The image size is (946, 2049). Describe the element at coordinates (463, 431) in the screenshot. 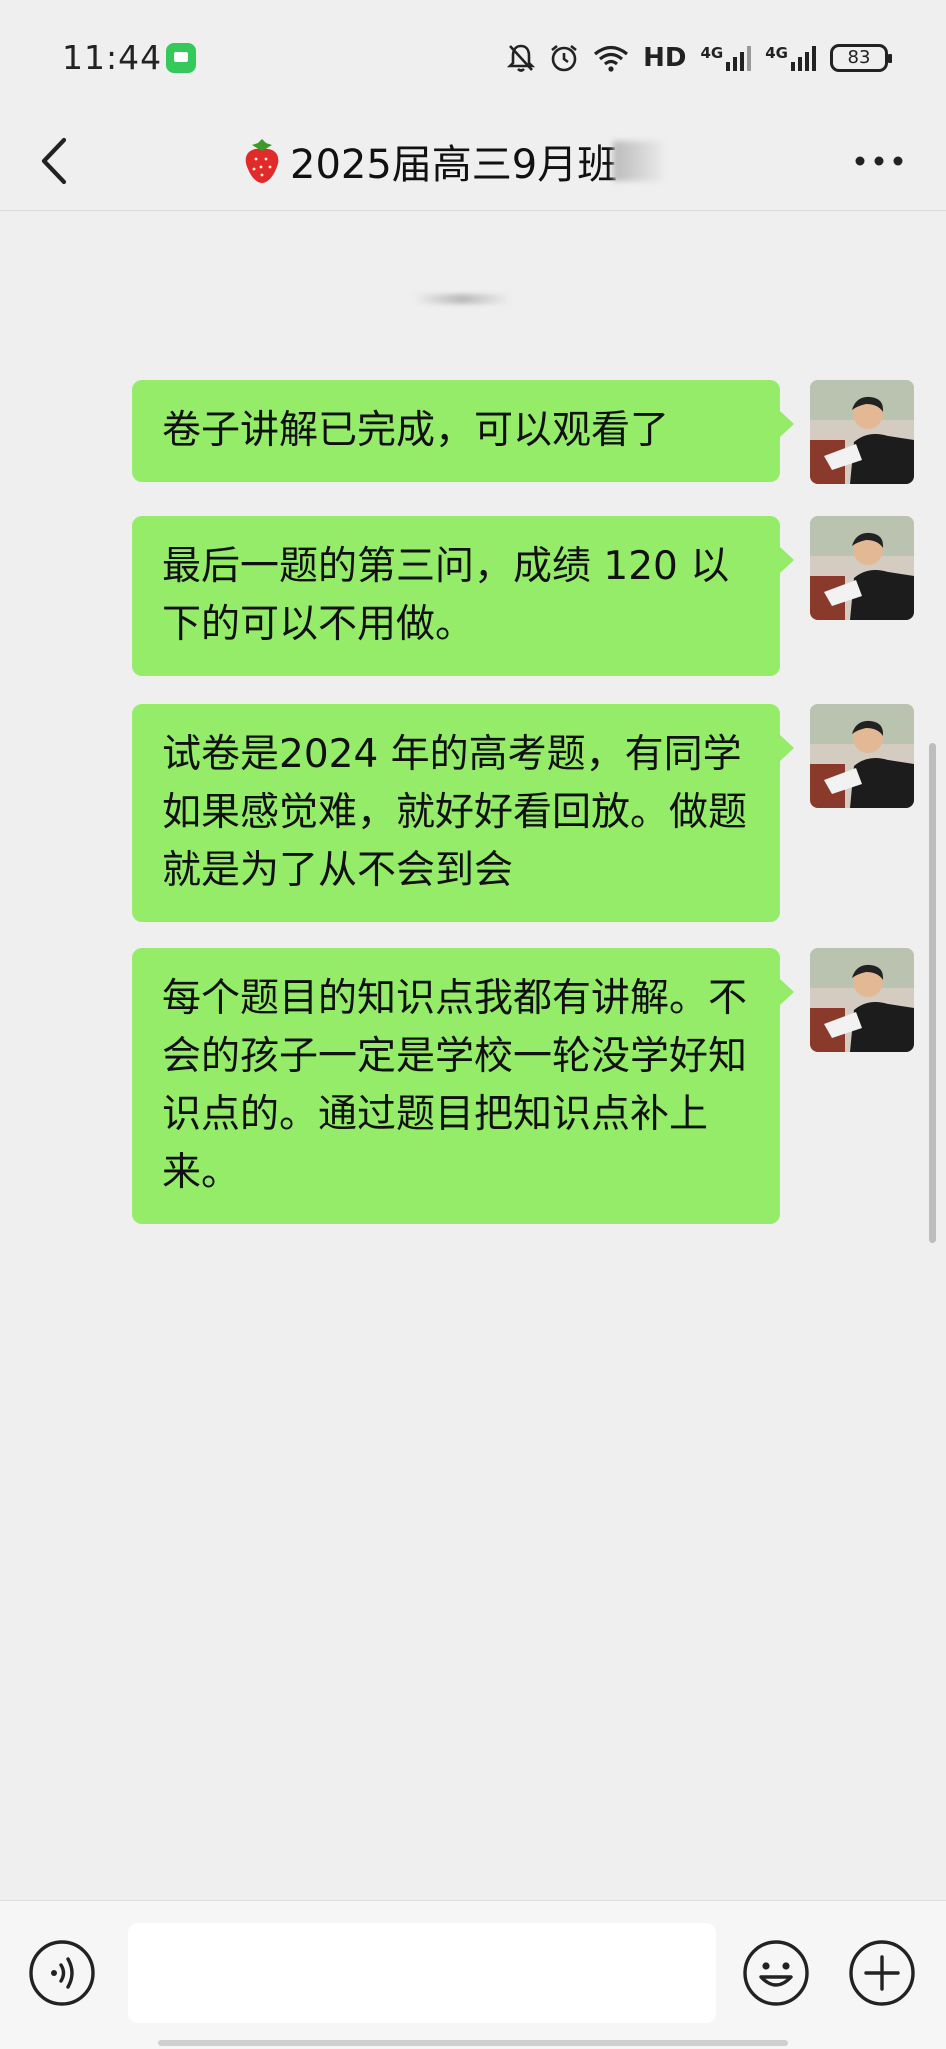

I see `message-bubble: 卷子讲解已完成，可以观看了` at that location.